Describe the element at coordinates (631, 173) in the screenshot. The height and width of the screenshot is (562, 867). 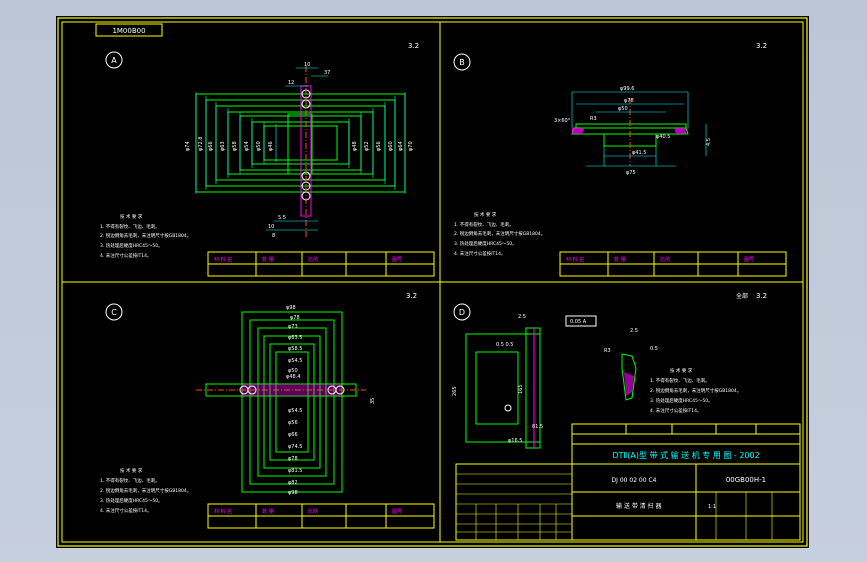
I see `svg-text: φ75` at that location.